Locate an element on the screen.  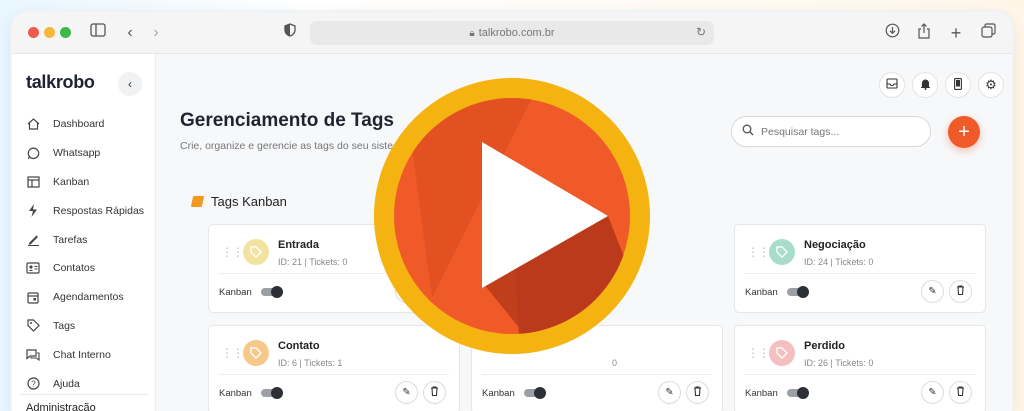
sidebar-item-tarefas: Tarefas is located at coordinates (84, 239).